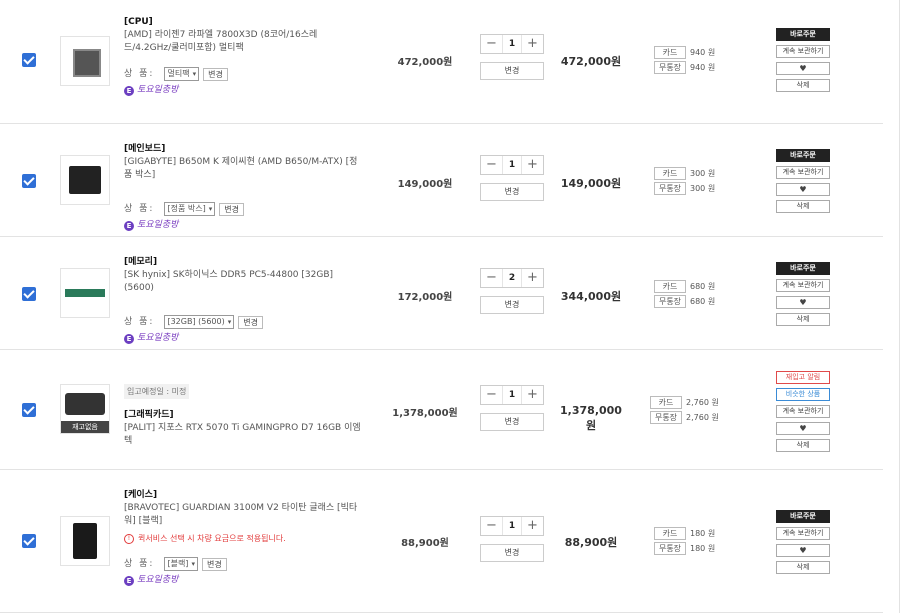  What do you see at coordinates (244, 538) in the screenshot?
I see `delivery-warning: ! 퀵서비스 선택 시 차량 요금으로 적용됩니다.` at bounding box center [244, 538].